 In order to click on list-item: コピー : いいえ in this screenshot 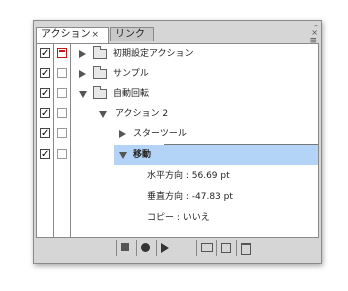, I will do `click(177, 218)`.